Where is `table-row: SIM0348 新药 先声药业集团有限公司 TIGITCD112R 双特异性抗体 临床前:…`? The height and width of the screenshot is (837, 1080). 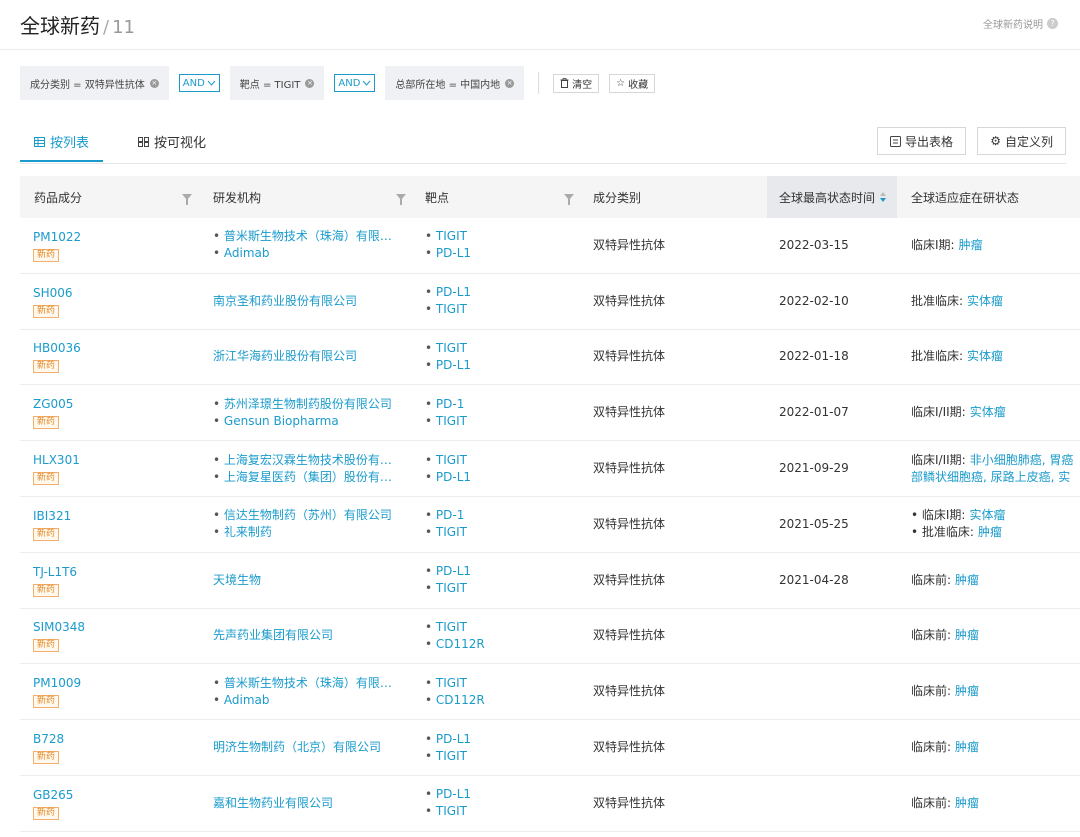
table-row: SIM0348 新药 先声药业集团有限公司 TIGITCD112R 双特异性抗体 临床前:… is located at coordinates (550, 637).